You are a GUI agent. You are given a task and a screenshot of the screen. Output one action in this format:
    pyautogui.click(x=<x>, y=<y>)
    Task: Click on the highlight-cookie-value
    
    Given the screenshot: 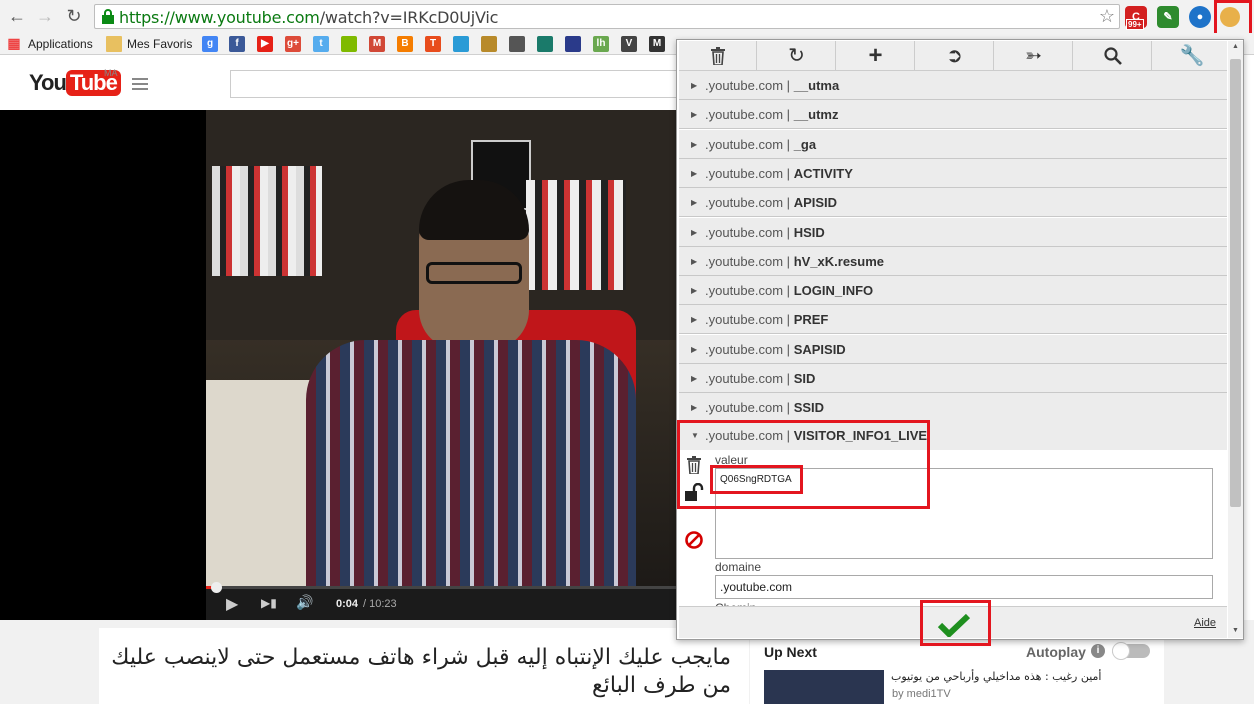 What is the action you would take?
    pyautogui.click(x=756, y=479)
    